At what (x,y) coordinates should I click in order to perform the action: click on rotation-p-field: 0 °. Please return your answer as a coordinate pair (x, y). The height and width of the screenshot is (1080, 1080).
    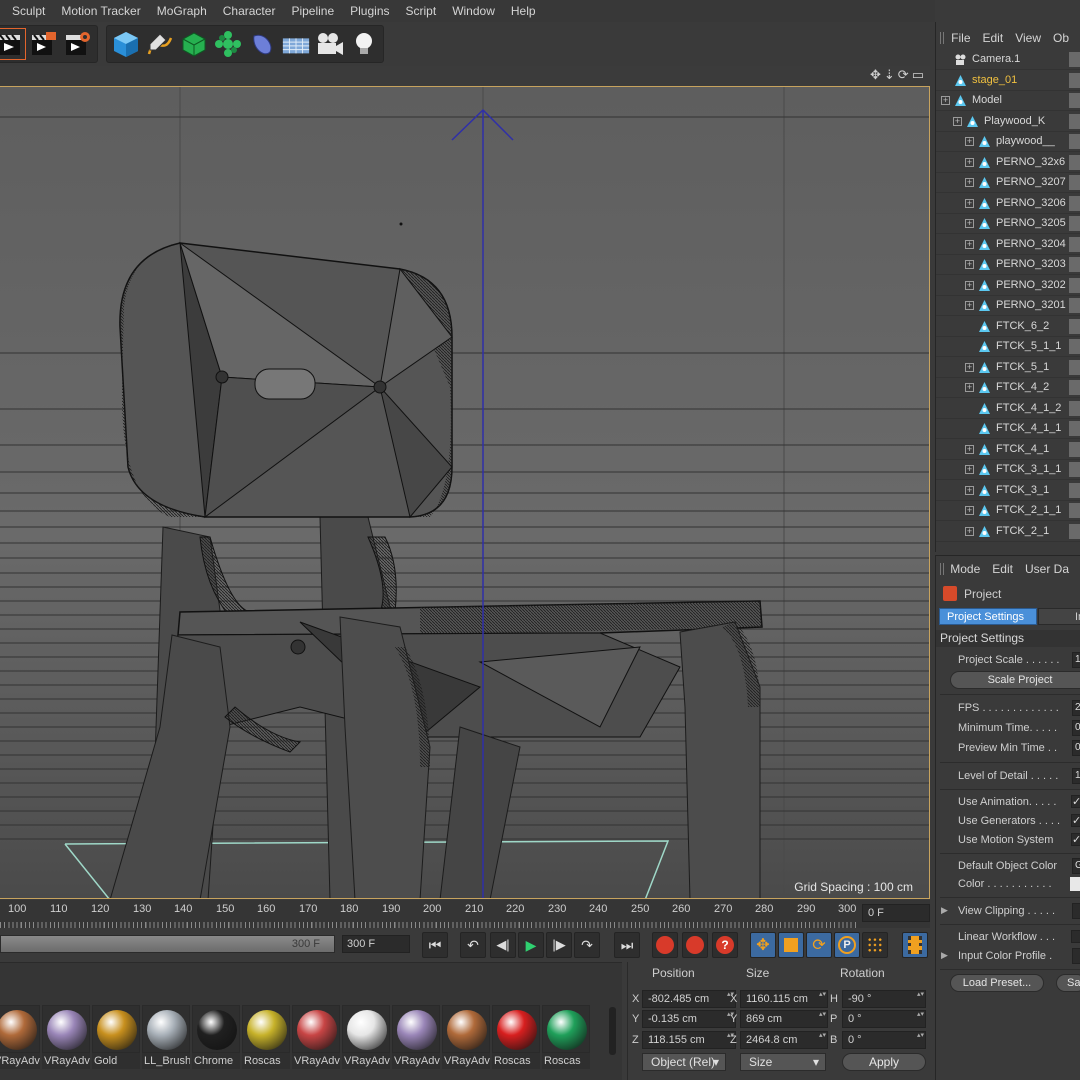
    Looking at the image, I should click on (884, 1019).